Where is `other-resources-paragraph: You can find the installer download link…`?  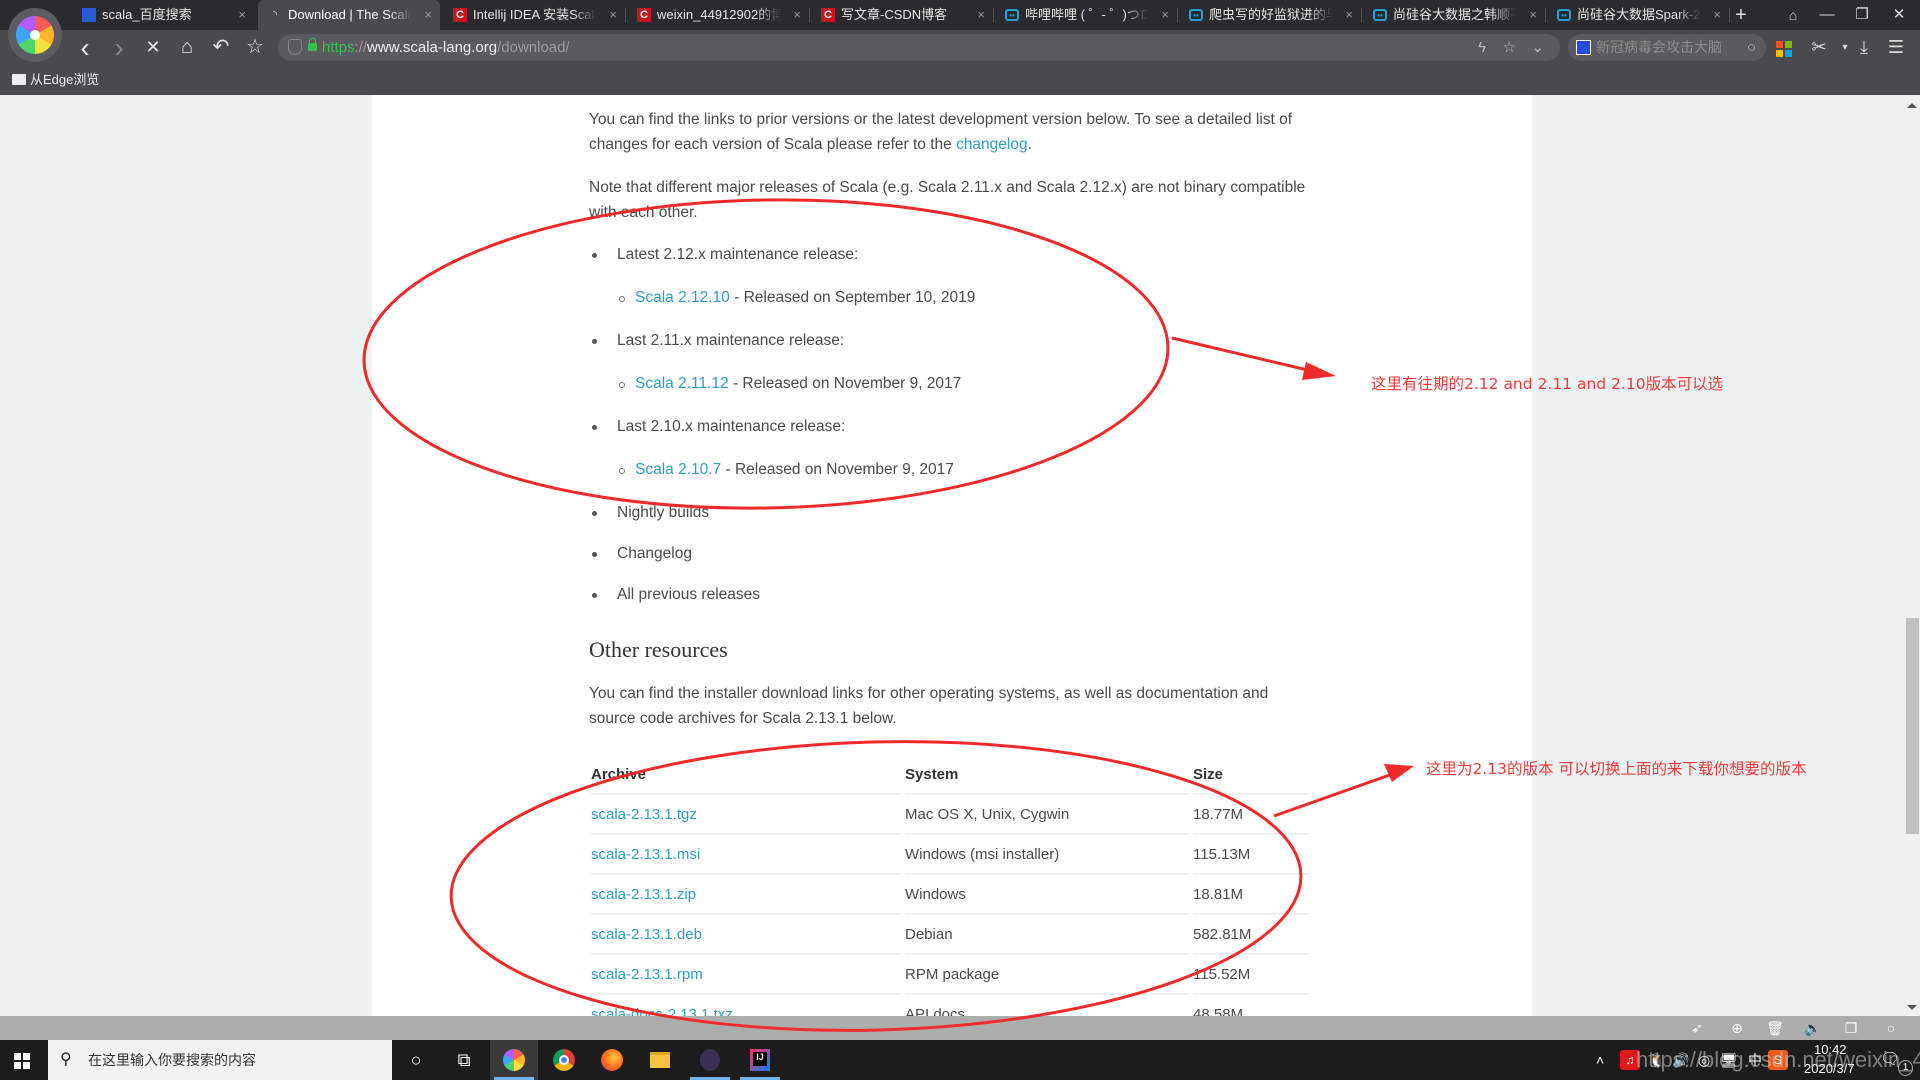
other-resources-paragraph: You can find the installer download link… is located at coordinates (929, 706).